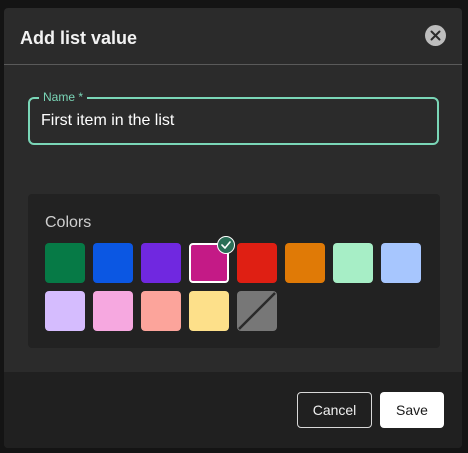 The image size is (468, 453). Describe the element at coordinates (113, 263) in the screenshot. I see `color-swatch-blue` at that location.